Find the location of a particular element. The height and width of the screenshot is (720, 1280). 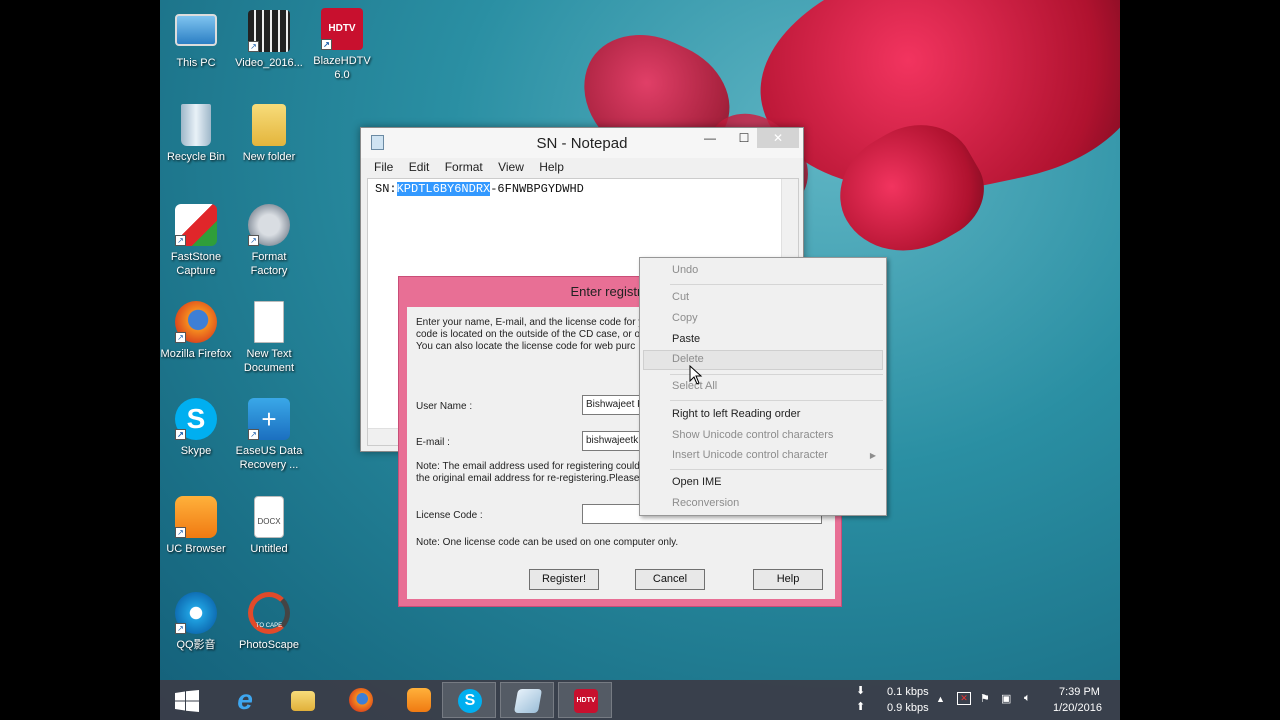

menu-help: Help is located at coordinates (551, 167).